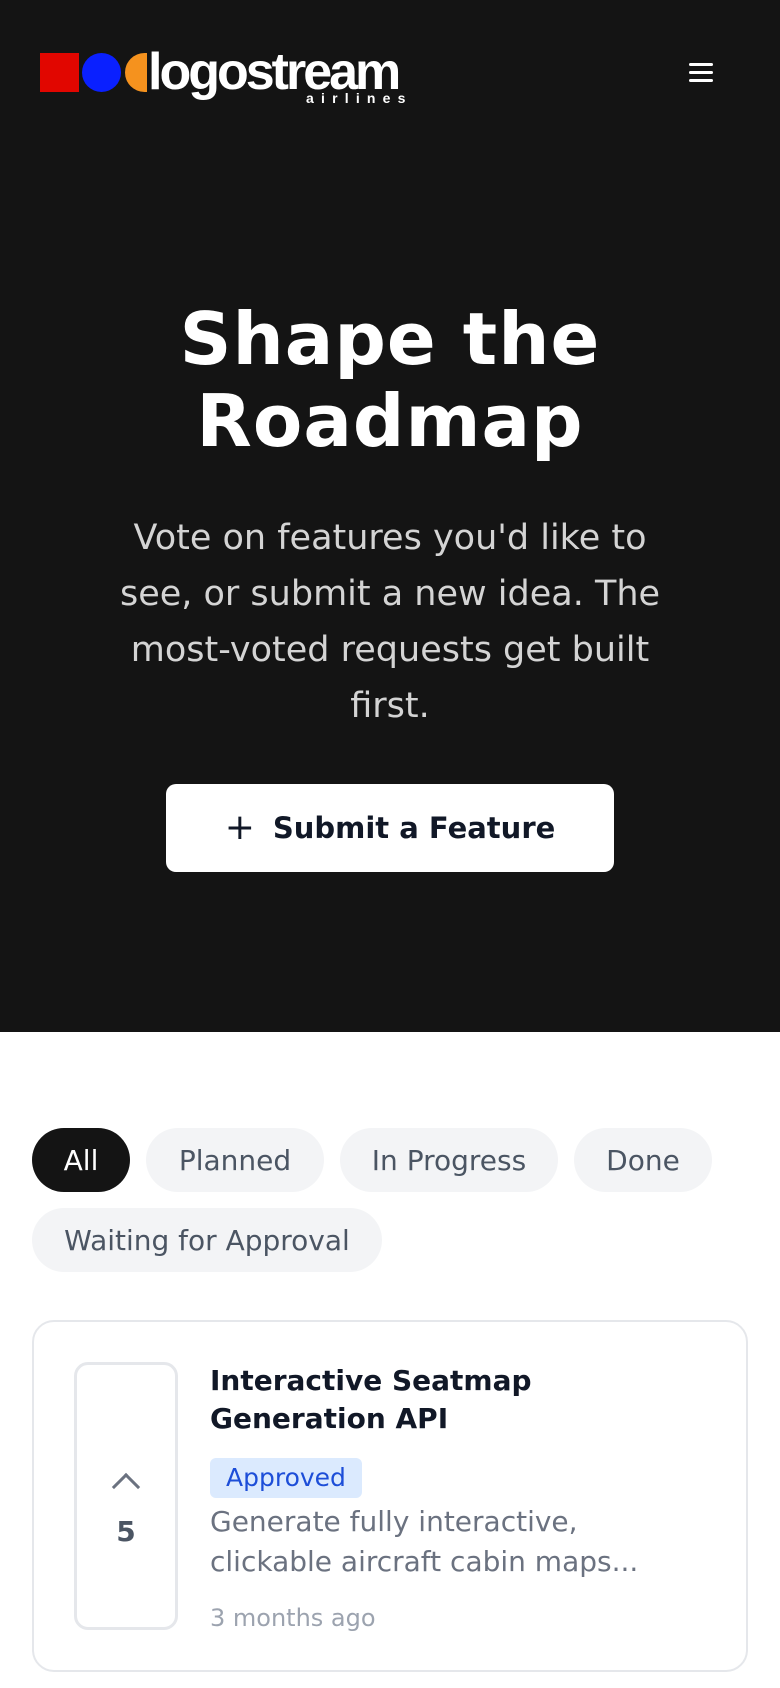  Describe the element at coordinates (359, 98) in the screenshot. I see `logo-subtitle: airlines` at that location.